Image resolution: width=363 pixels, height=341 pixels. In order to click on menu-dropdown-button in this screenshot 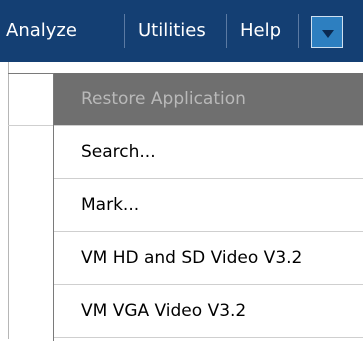, I will do `click(327, 32)`.